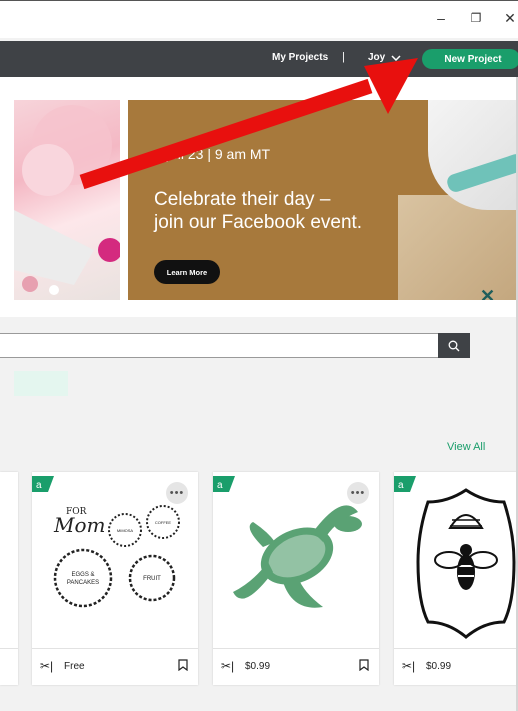 This screenshot has width=518, height=711. Describe the element at coordinates (466, 563) in the screenshot. I see `bee-hive-design` at that location.